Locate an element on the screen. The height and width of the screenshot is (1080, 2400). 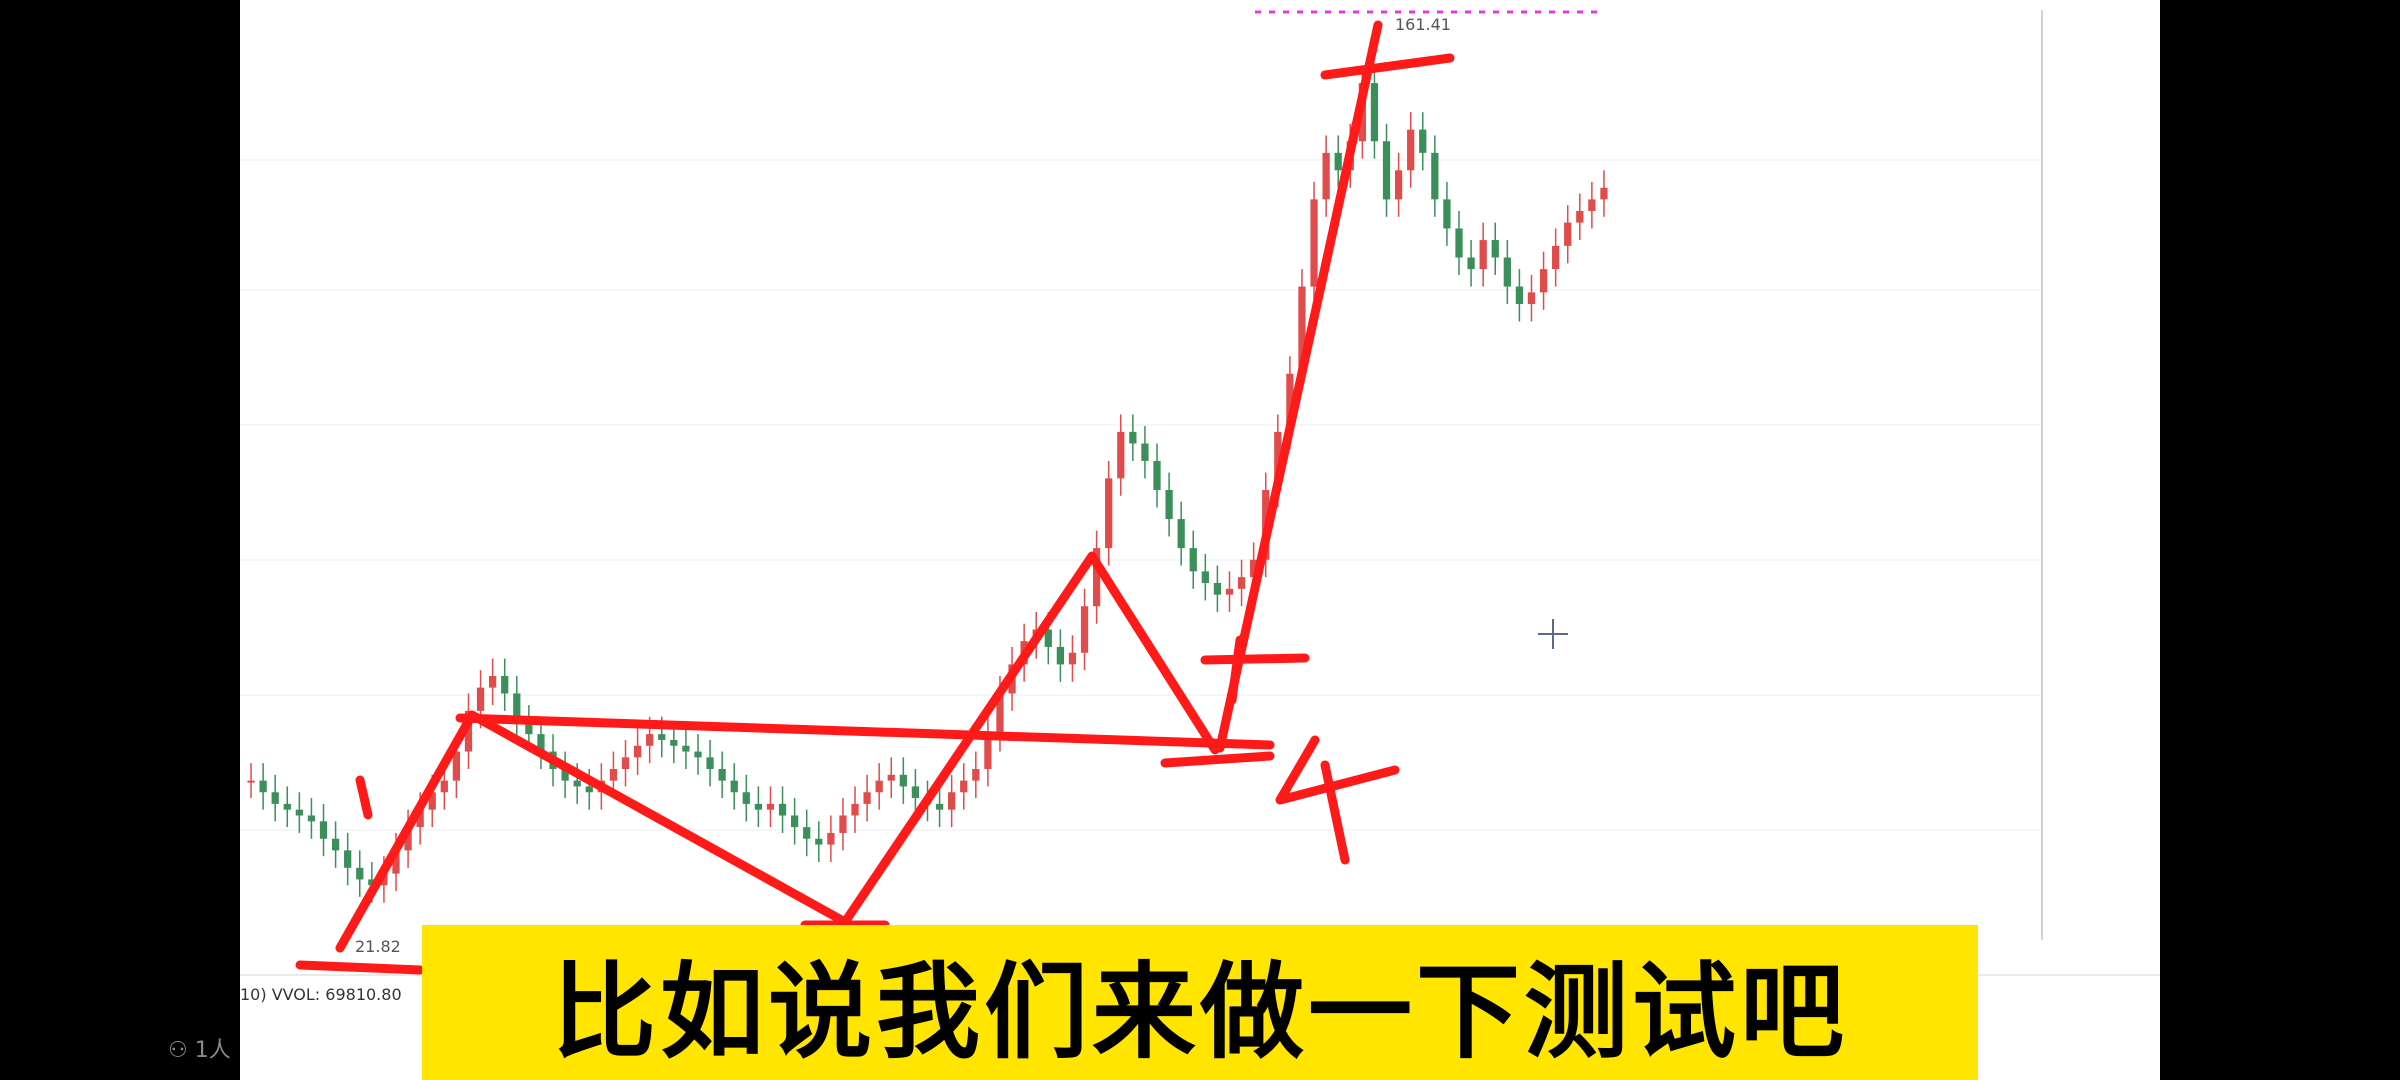
viewer-count: ⚇ 1人 is located at coordinates (199, 1048).